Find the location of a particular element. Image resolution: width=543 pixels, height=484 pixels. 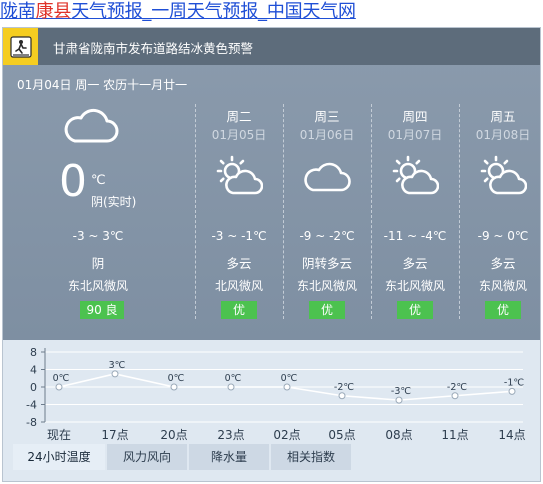

y-tick-label: 0 is located at coordinates (33, 387).